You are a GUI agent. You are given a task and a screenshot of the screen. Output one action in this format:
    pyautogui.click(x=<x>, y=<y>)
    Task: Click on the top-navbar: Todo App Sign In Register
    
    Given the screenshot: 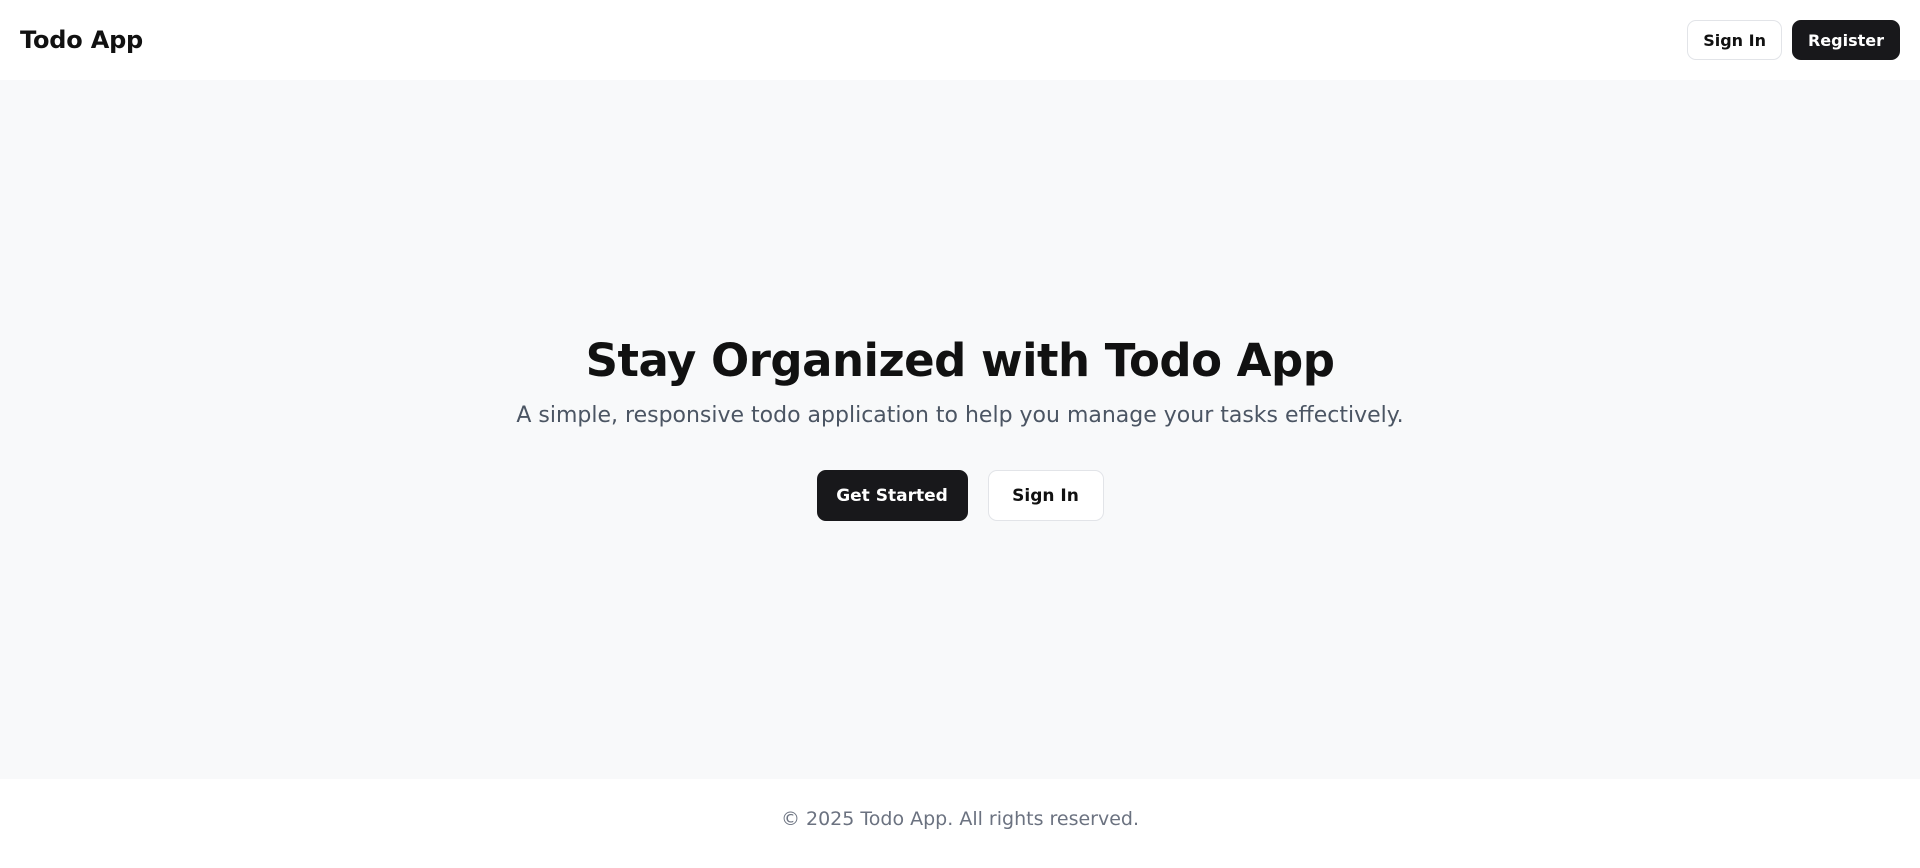 What is the action you would take?
    pyautogui.click(x=960, y=40)
    